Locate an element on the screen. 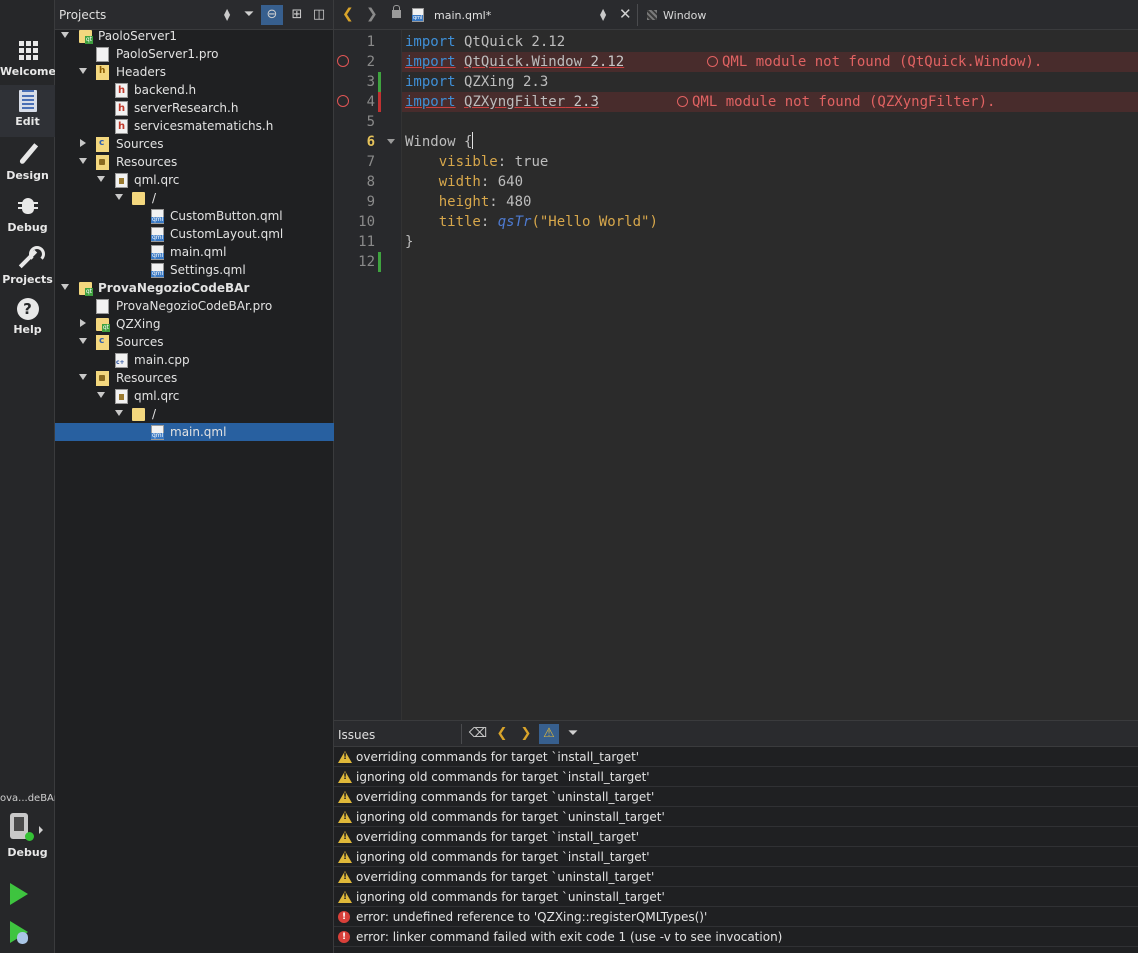 This screenshot has width=1138, height=953. tree-item-file: backend.h is located at coordinates (194, 90).